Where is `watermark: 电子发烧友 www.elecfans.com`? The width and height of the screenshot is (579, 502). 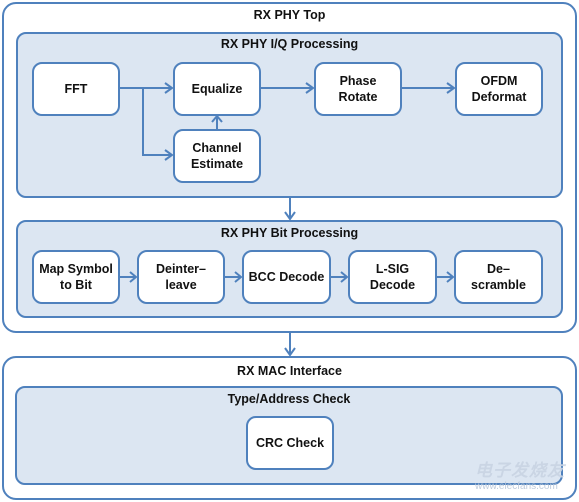
watermark: 电子发烧友 www.elecfans.com is located at coordinates (520, 474).